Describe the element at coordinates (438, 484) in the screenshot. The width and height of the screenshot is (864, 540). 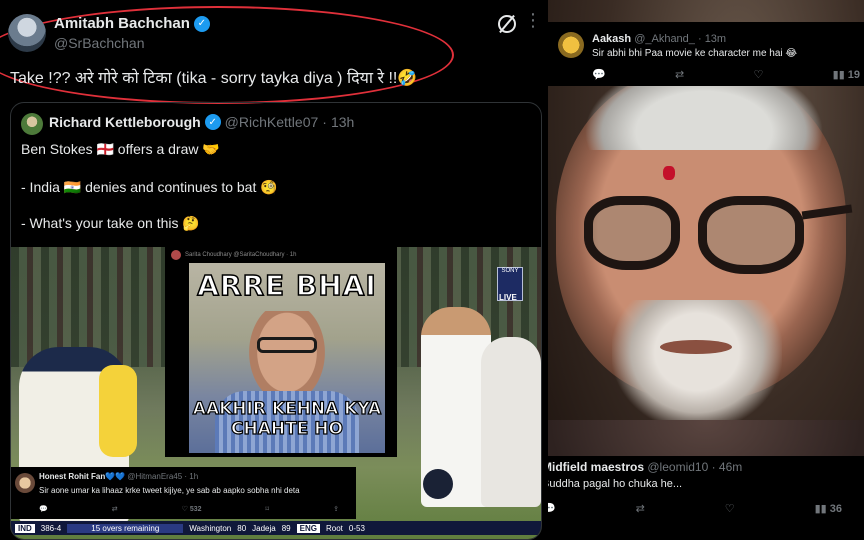
I see `helmet` at that location.